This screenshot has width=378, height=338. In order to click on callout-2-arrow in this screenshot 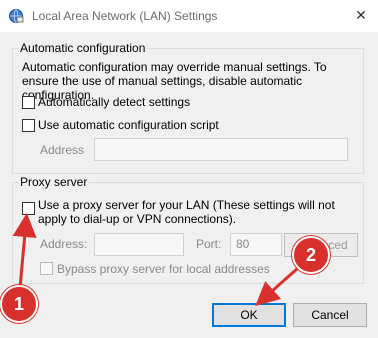, I will do `click(277, 286)`.